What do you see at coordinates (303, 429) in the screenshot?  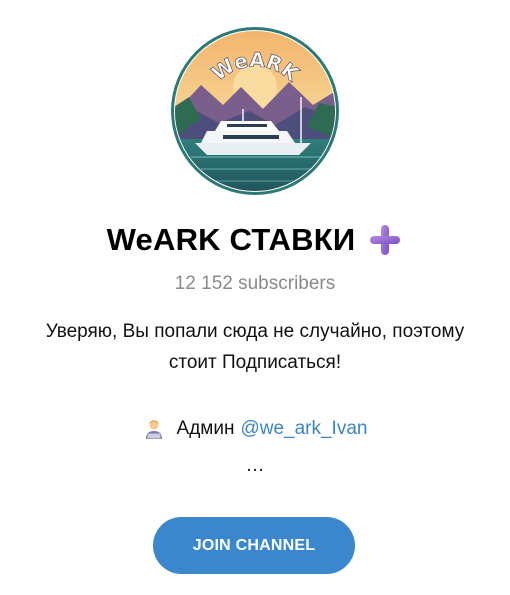 I see `admin-username-link: @we_ark_Ivan` at bounding box center [303, 429].